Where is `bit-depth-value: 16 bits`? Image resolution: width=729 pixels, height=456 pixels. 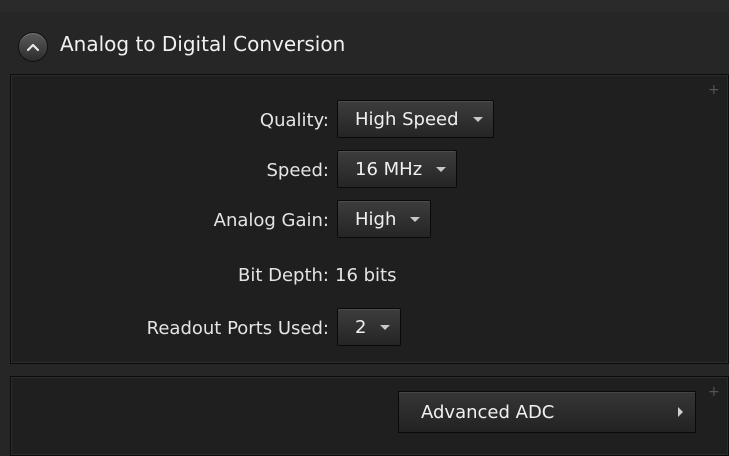 bit-depth-value: 16 bits is located at coordinates (366, 275).